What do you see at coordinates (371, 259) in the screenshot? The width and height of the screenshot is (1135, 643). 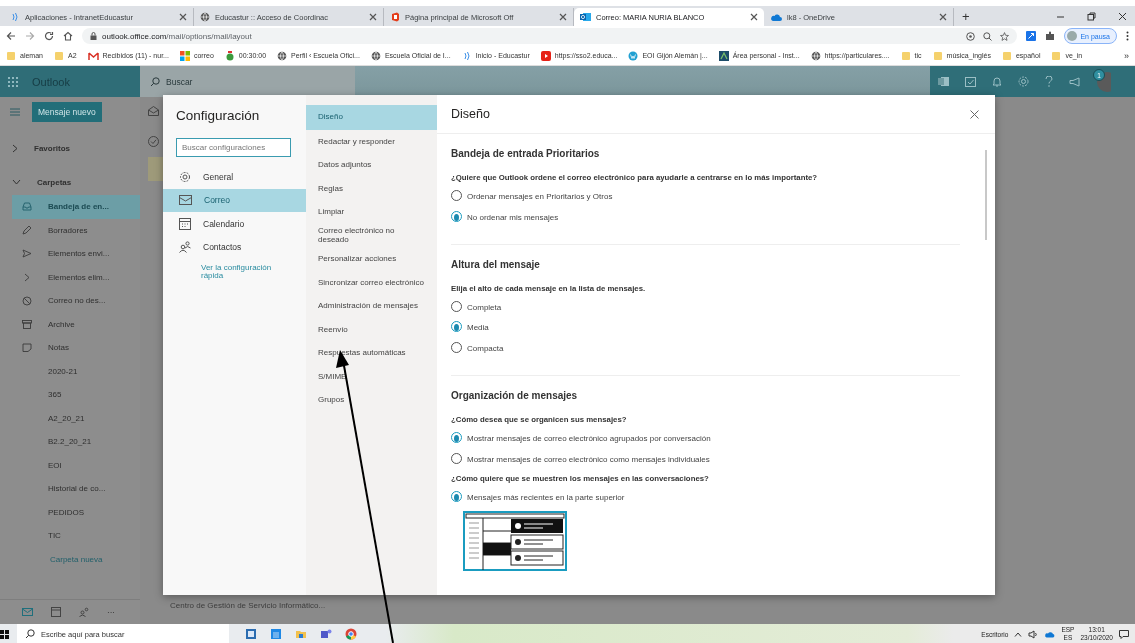 I see `settings-subcategory: Personalizar acciones` at bounding box center [371, 259].